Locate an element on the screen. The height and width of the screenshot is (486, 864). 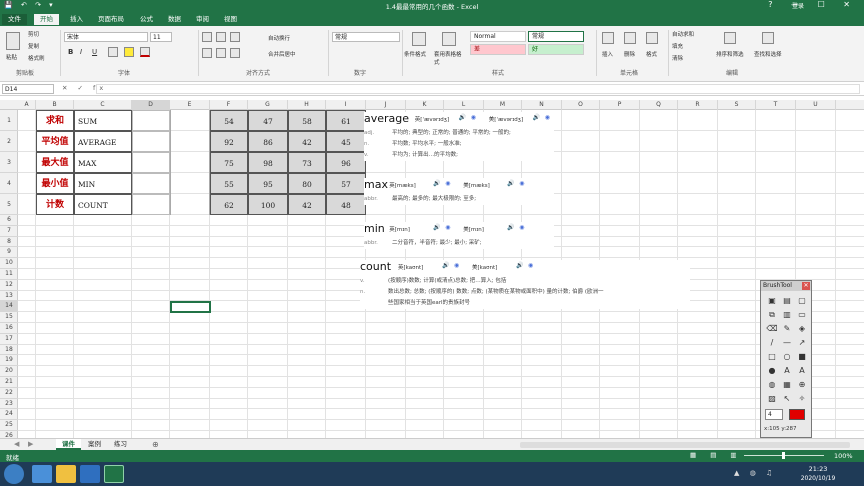
row-header-7: 7 is located at coordinates (9, 231).